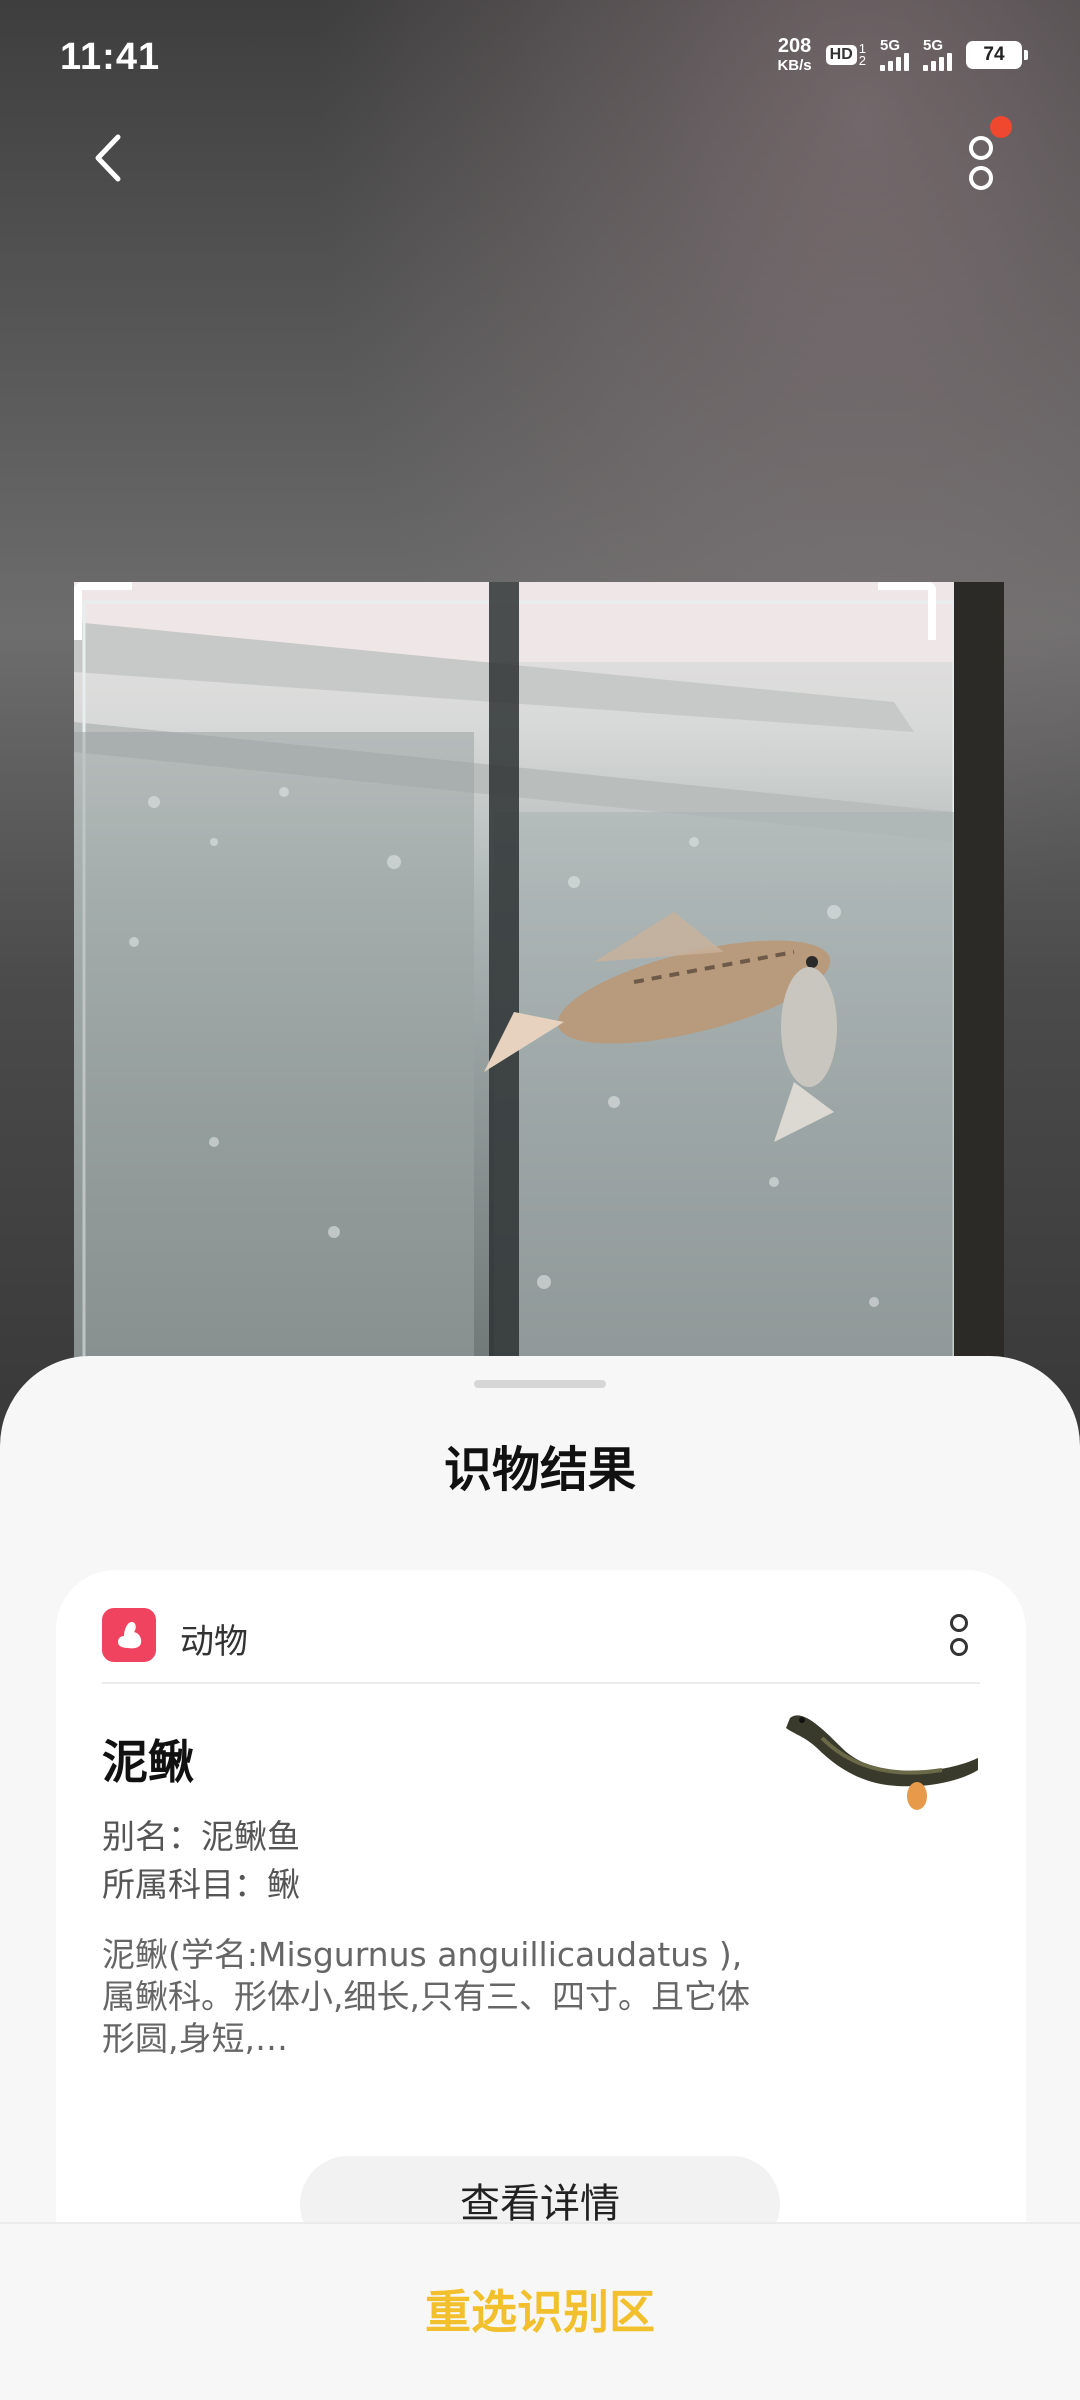  What do you see at coordinates (103, 611) in the screenshot?
I see `crop-handle-top-left` at bounding box center [103, 611].